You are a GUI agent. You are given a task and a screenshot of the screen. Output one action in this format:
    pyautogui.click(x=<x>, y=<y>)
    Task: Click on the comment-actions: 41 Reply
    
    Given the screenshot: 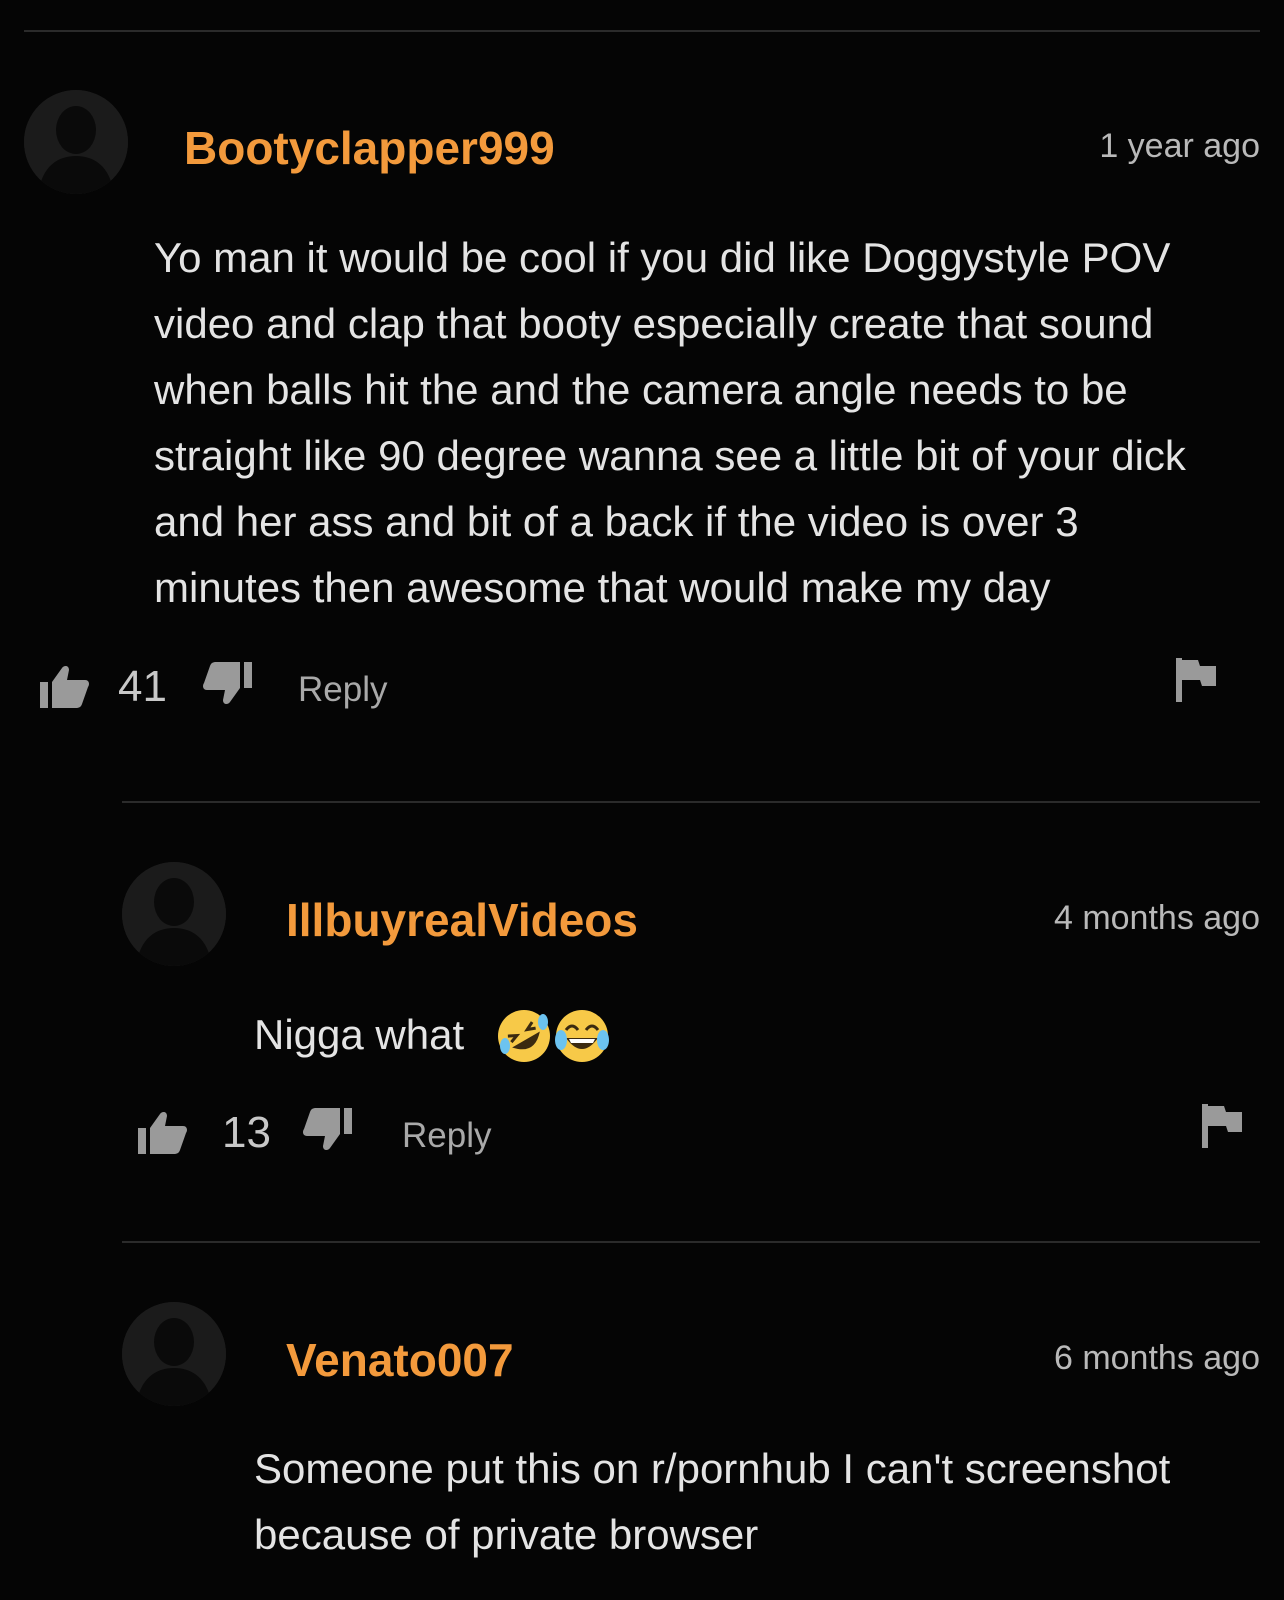 What is the action you would take?
    pyautogui.click(x=642, y=688)
    